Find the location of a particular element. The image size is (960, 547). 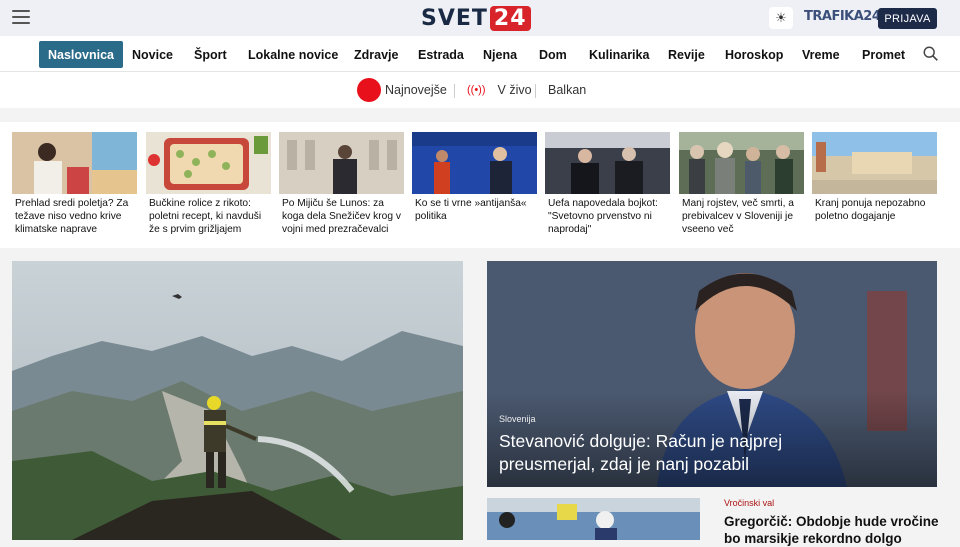

subnav-balkan: Balkan is located at coordinates (567, 90).